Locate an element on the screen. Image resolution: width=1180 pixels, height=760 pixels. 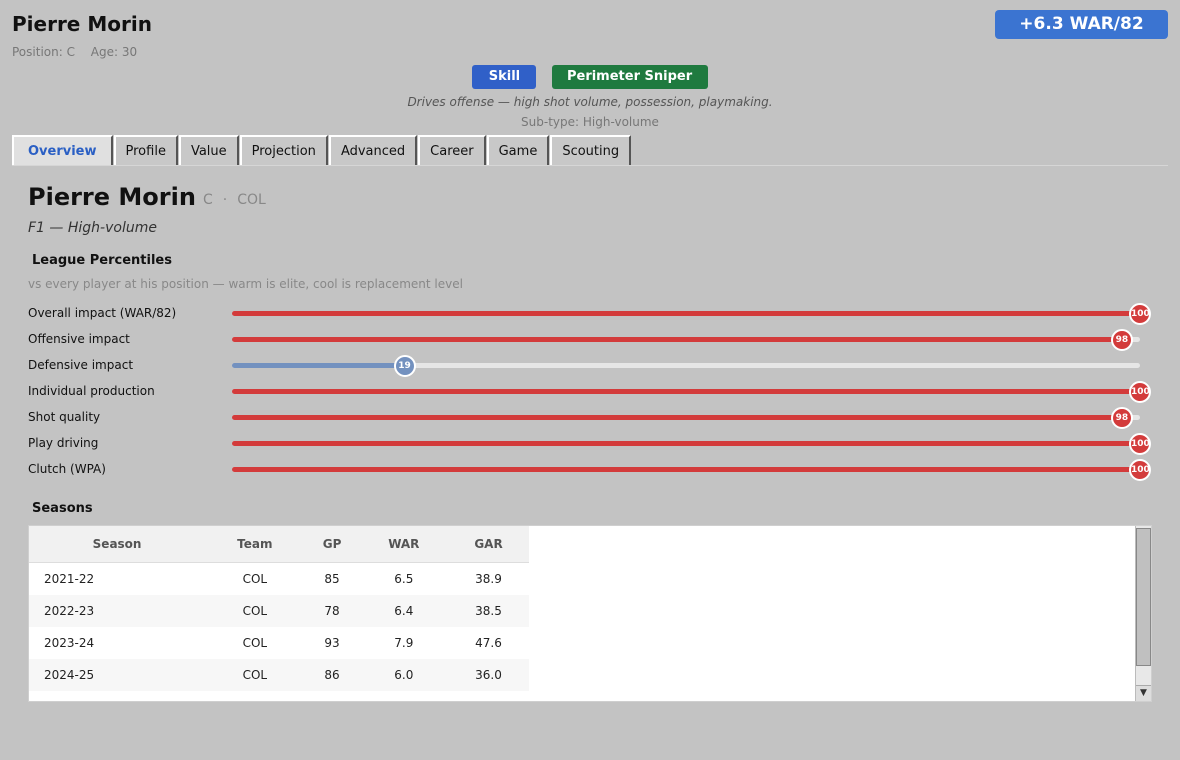
percentile-row: Individual production 100 is located at coordinates (593, 392).